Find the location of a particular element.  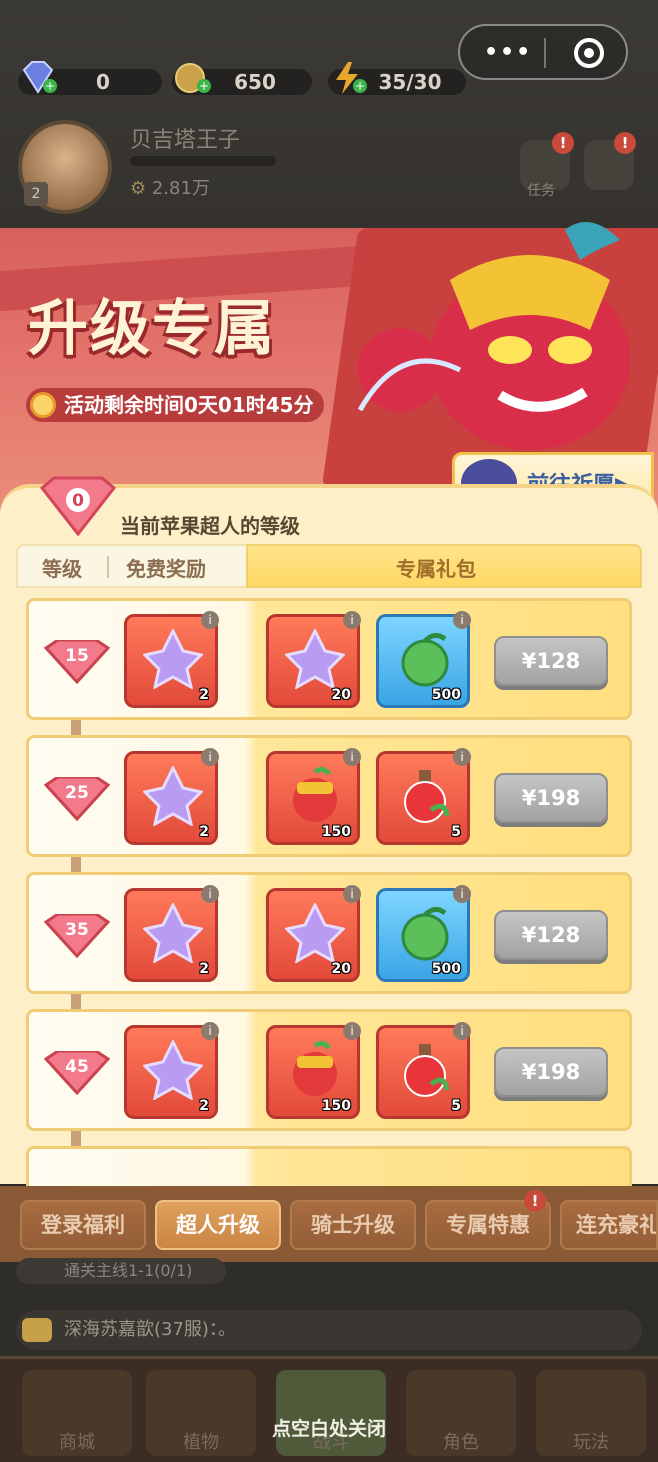

coin-icon: + is located at coordinates (193, 78).